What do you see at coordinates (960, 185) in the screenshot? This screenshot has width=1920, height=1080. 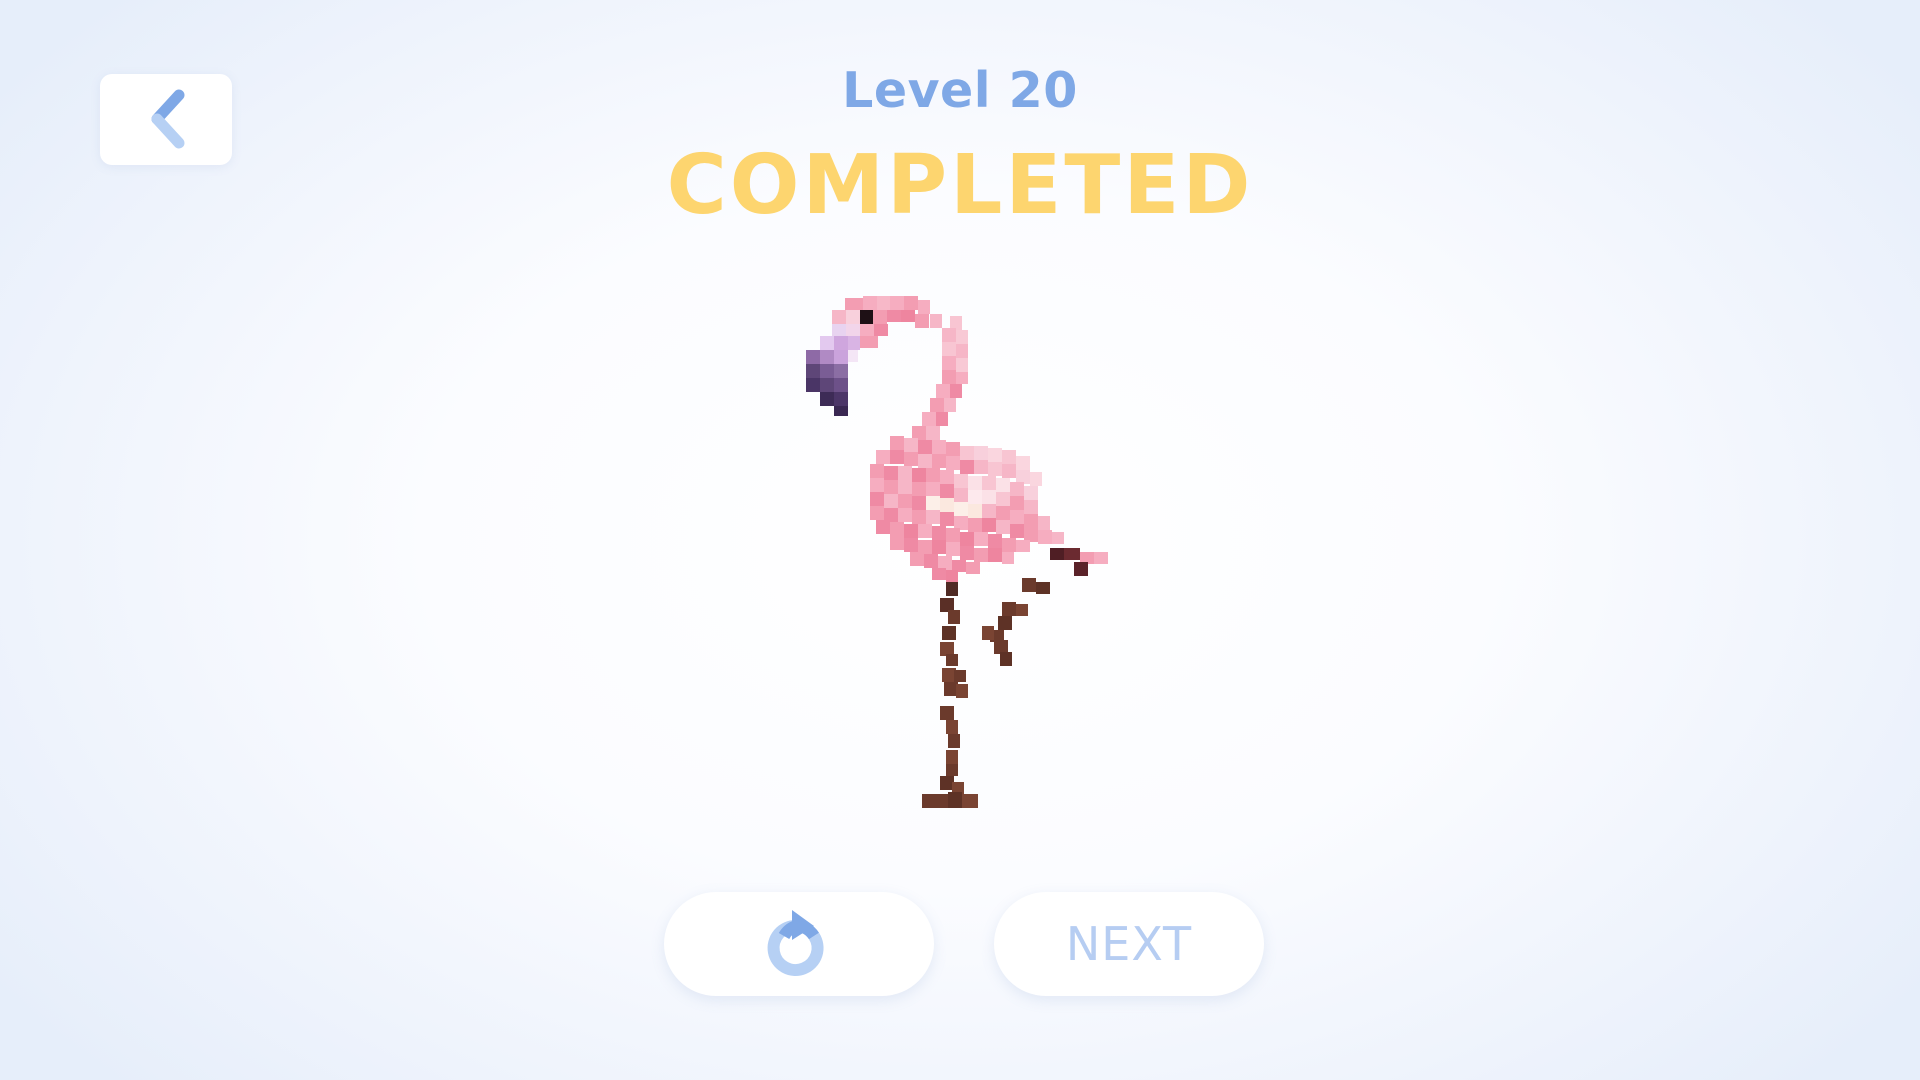 I see `completed-title: COMPLETED` at bounding box center [960, 185].